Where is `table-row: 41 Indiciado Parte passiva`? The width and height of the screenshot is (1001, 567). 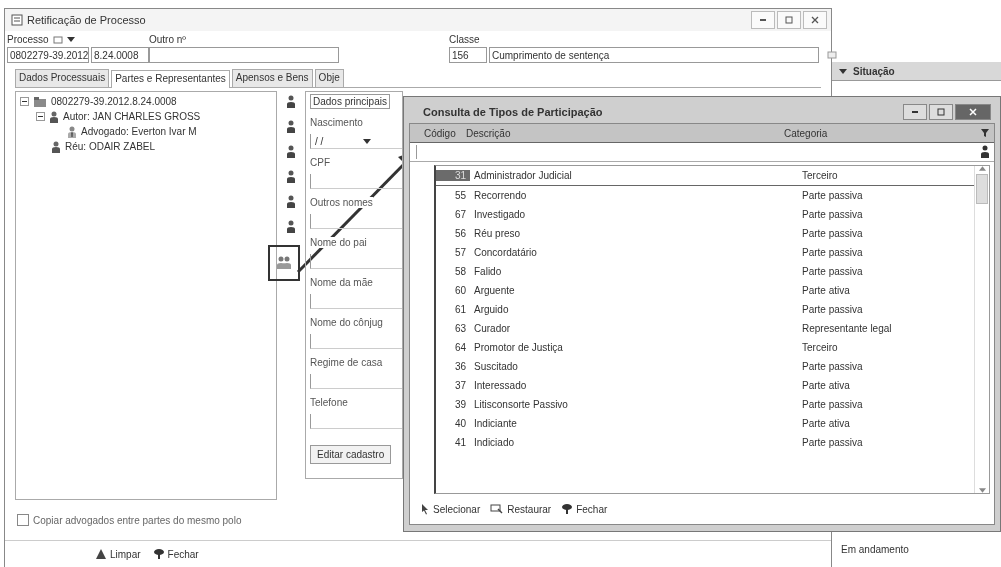
table-row: 41 Indiciado Parte passiva is located at coordinates (705, 442).